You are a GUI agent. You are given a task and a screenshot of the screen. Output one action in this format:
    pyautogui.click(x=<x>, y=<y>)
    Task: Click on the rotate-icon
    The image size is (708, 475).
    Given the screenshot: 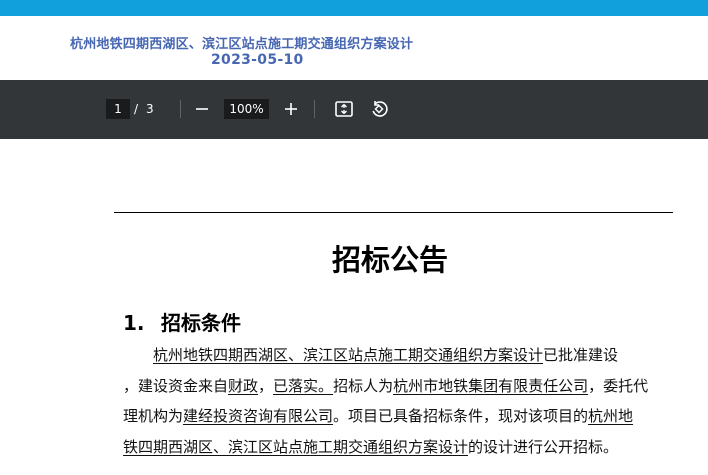 What is the action you would take?
    pyautogui.click(x=380, y=109)
    